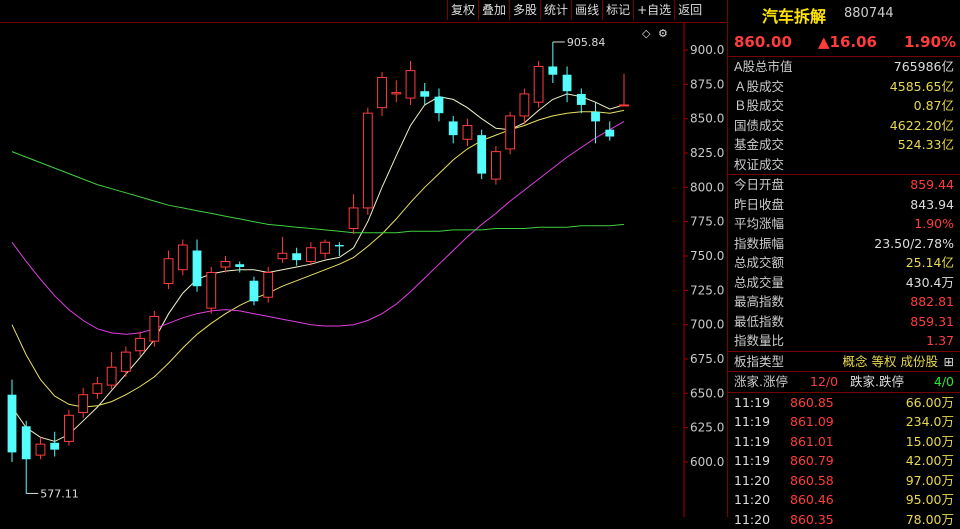 This screenshot has height=529, width=960. Describe the element at coordinates (844, 382) in the screenshot. I see `breadth-row: 涨家.涨停 12/0 跌家.跌停 4/0` at that location.